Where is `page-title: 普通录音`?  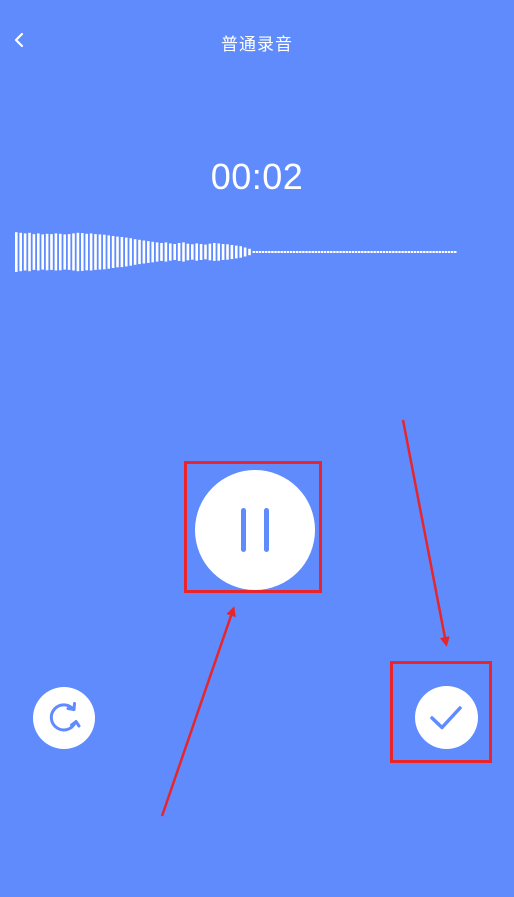
page-title: 普通录音 is located at coordinates (257, 45).